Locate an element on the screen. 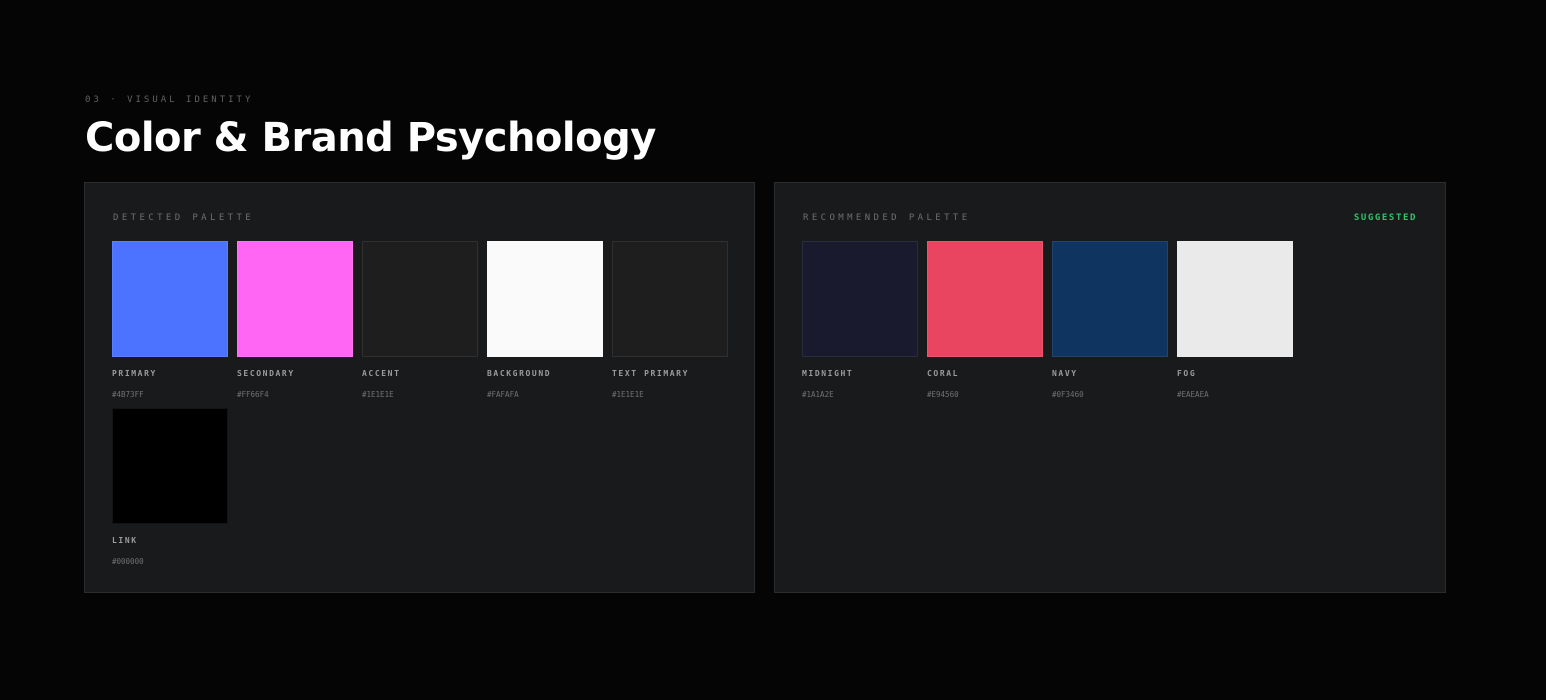  swatch-name: PRIMARY is located at coordinates (134, 373).